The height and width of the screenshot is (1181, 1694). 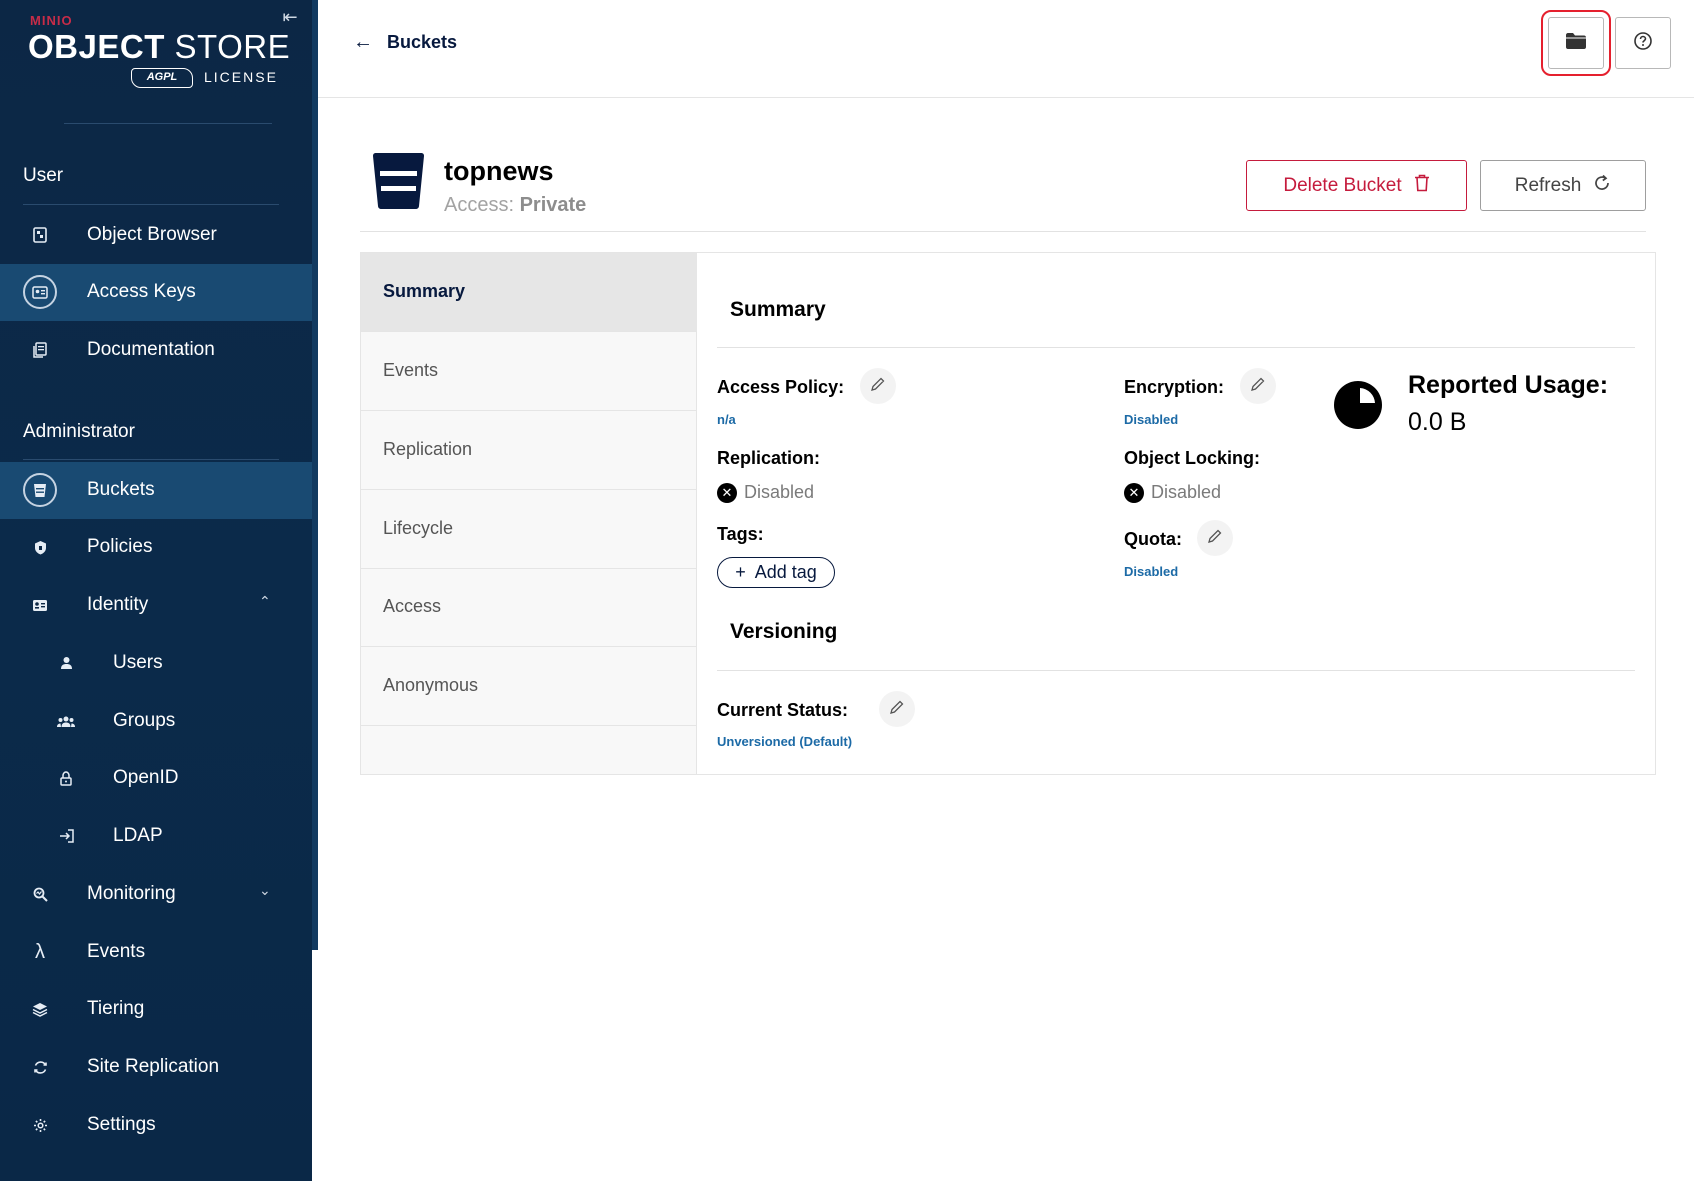 What do you see at coordinates (156, 605) in the screenshot?
I see `sidebar-item-identity: Identity ⌃` at bounding box center [156, 605].